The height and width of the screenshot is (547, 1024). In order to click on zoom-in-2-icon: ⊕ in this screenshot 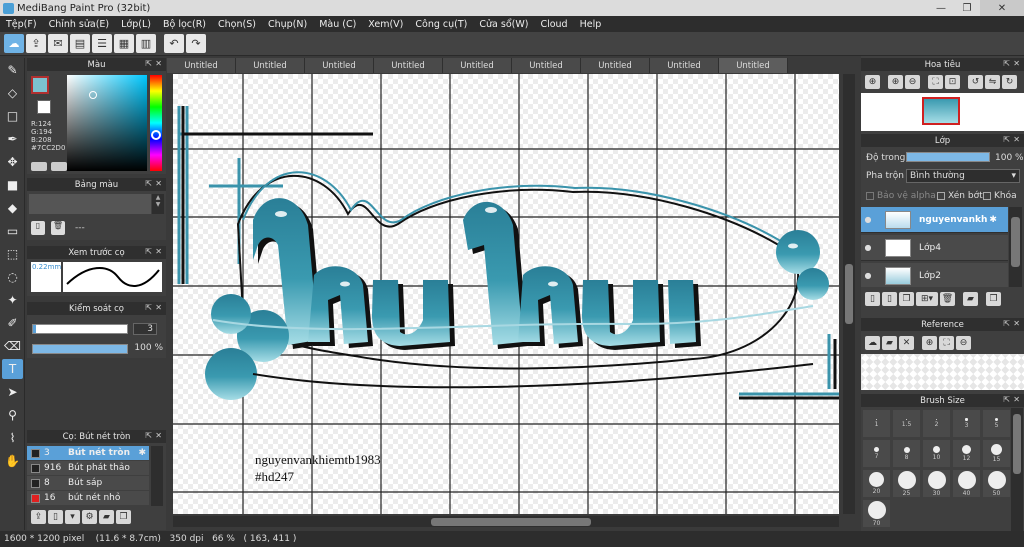, I will do `click(895, 82)`.